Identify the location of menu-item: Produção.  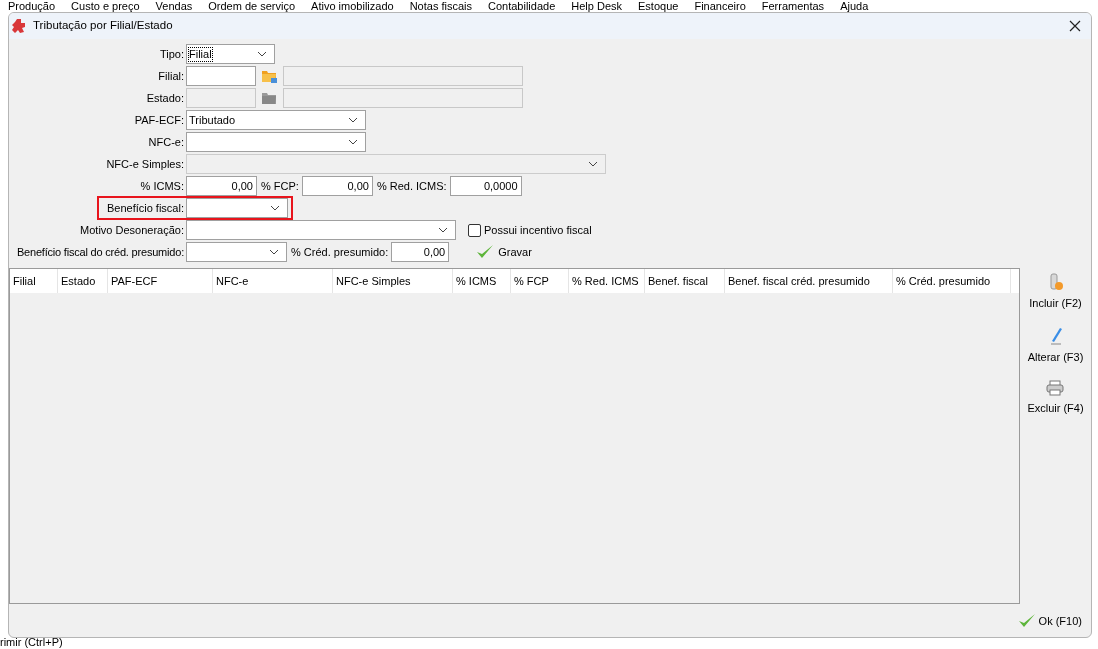
(32, 6).